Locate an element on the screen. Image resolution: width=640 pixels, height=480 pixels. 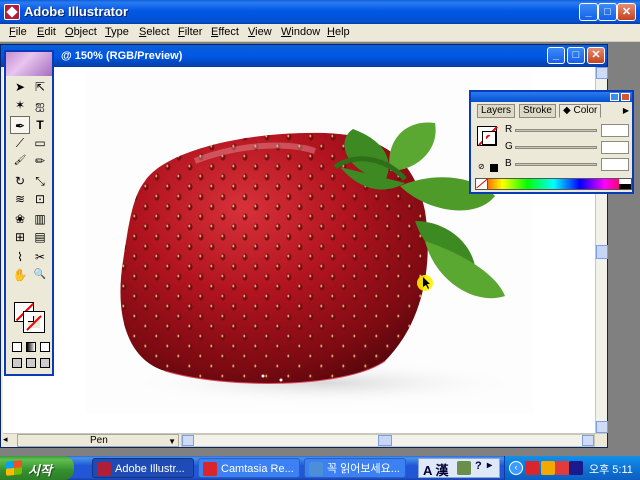
vertical-scroll-thumb is located at coordinates (602, 252).